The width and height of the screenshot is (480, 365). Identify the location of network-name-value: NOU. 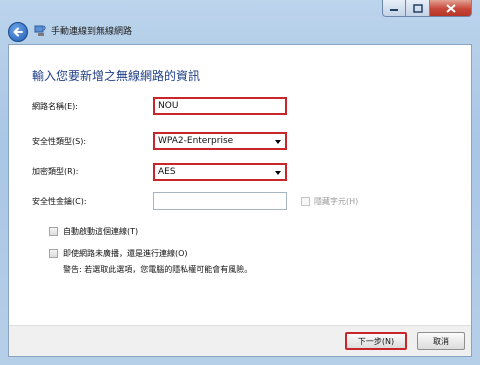
(168, 106).